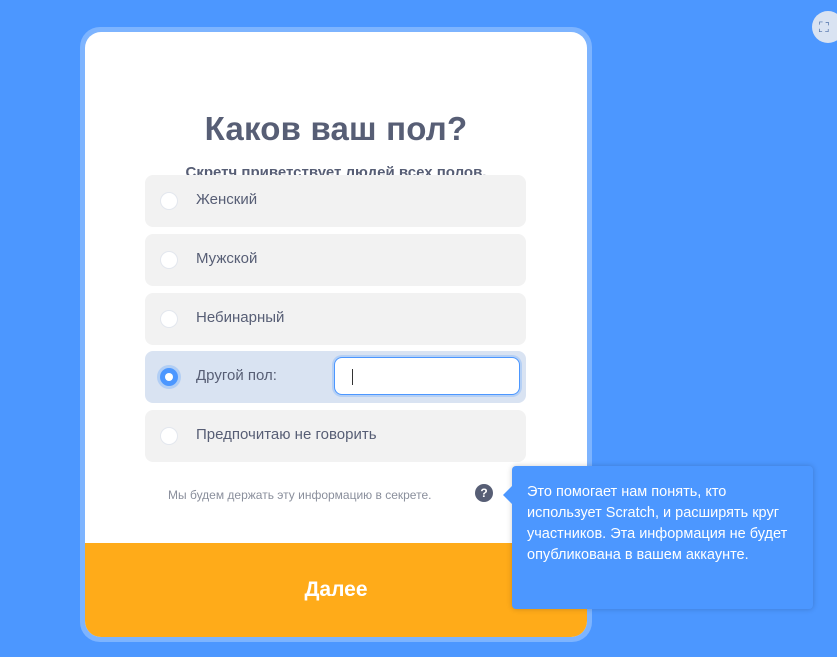  Describe the element at coordinates (335, 319) in the screenshot. I see `option-nonbinary: Небинарный` at that location.